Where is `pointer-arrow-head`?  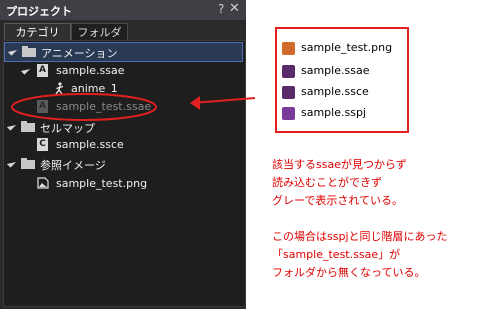
pointer-arrow-head is located at coordinates (195, 103).